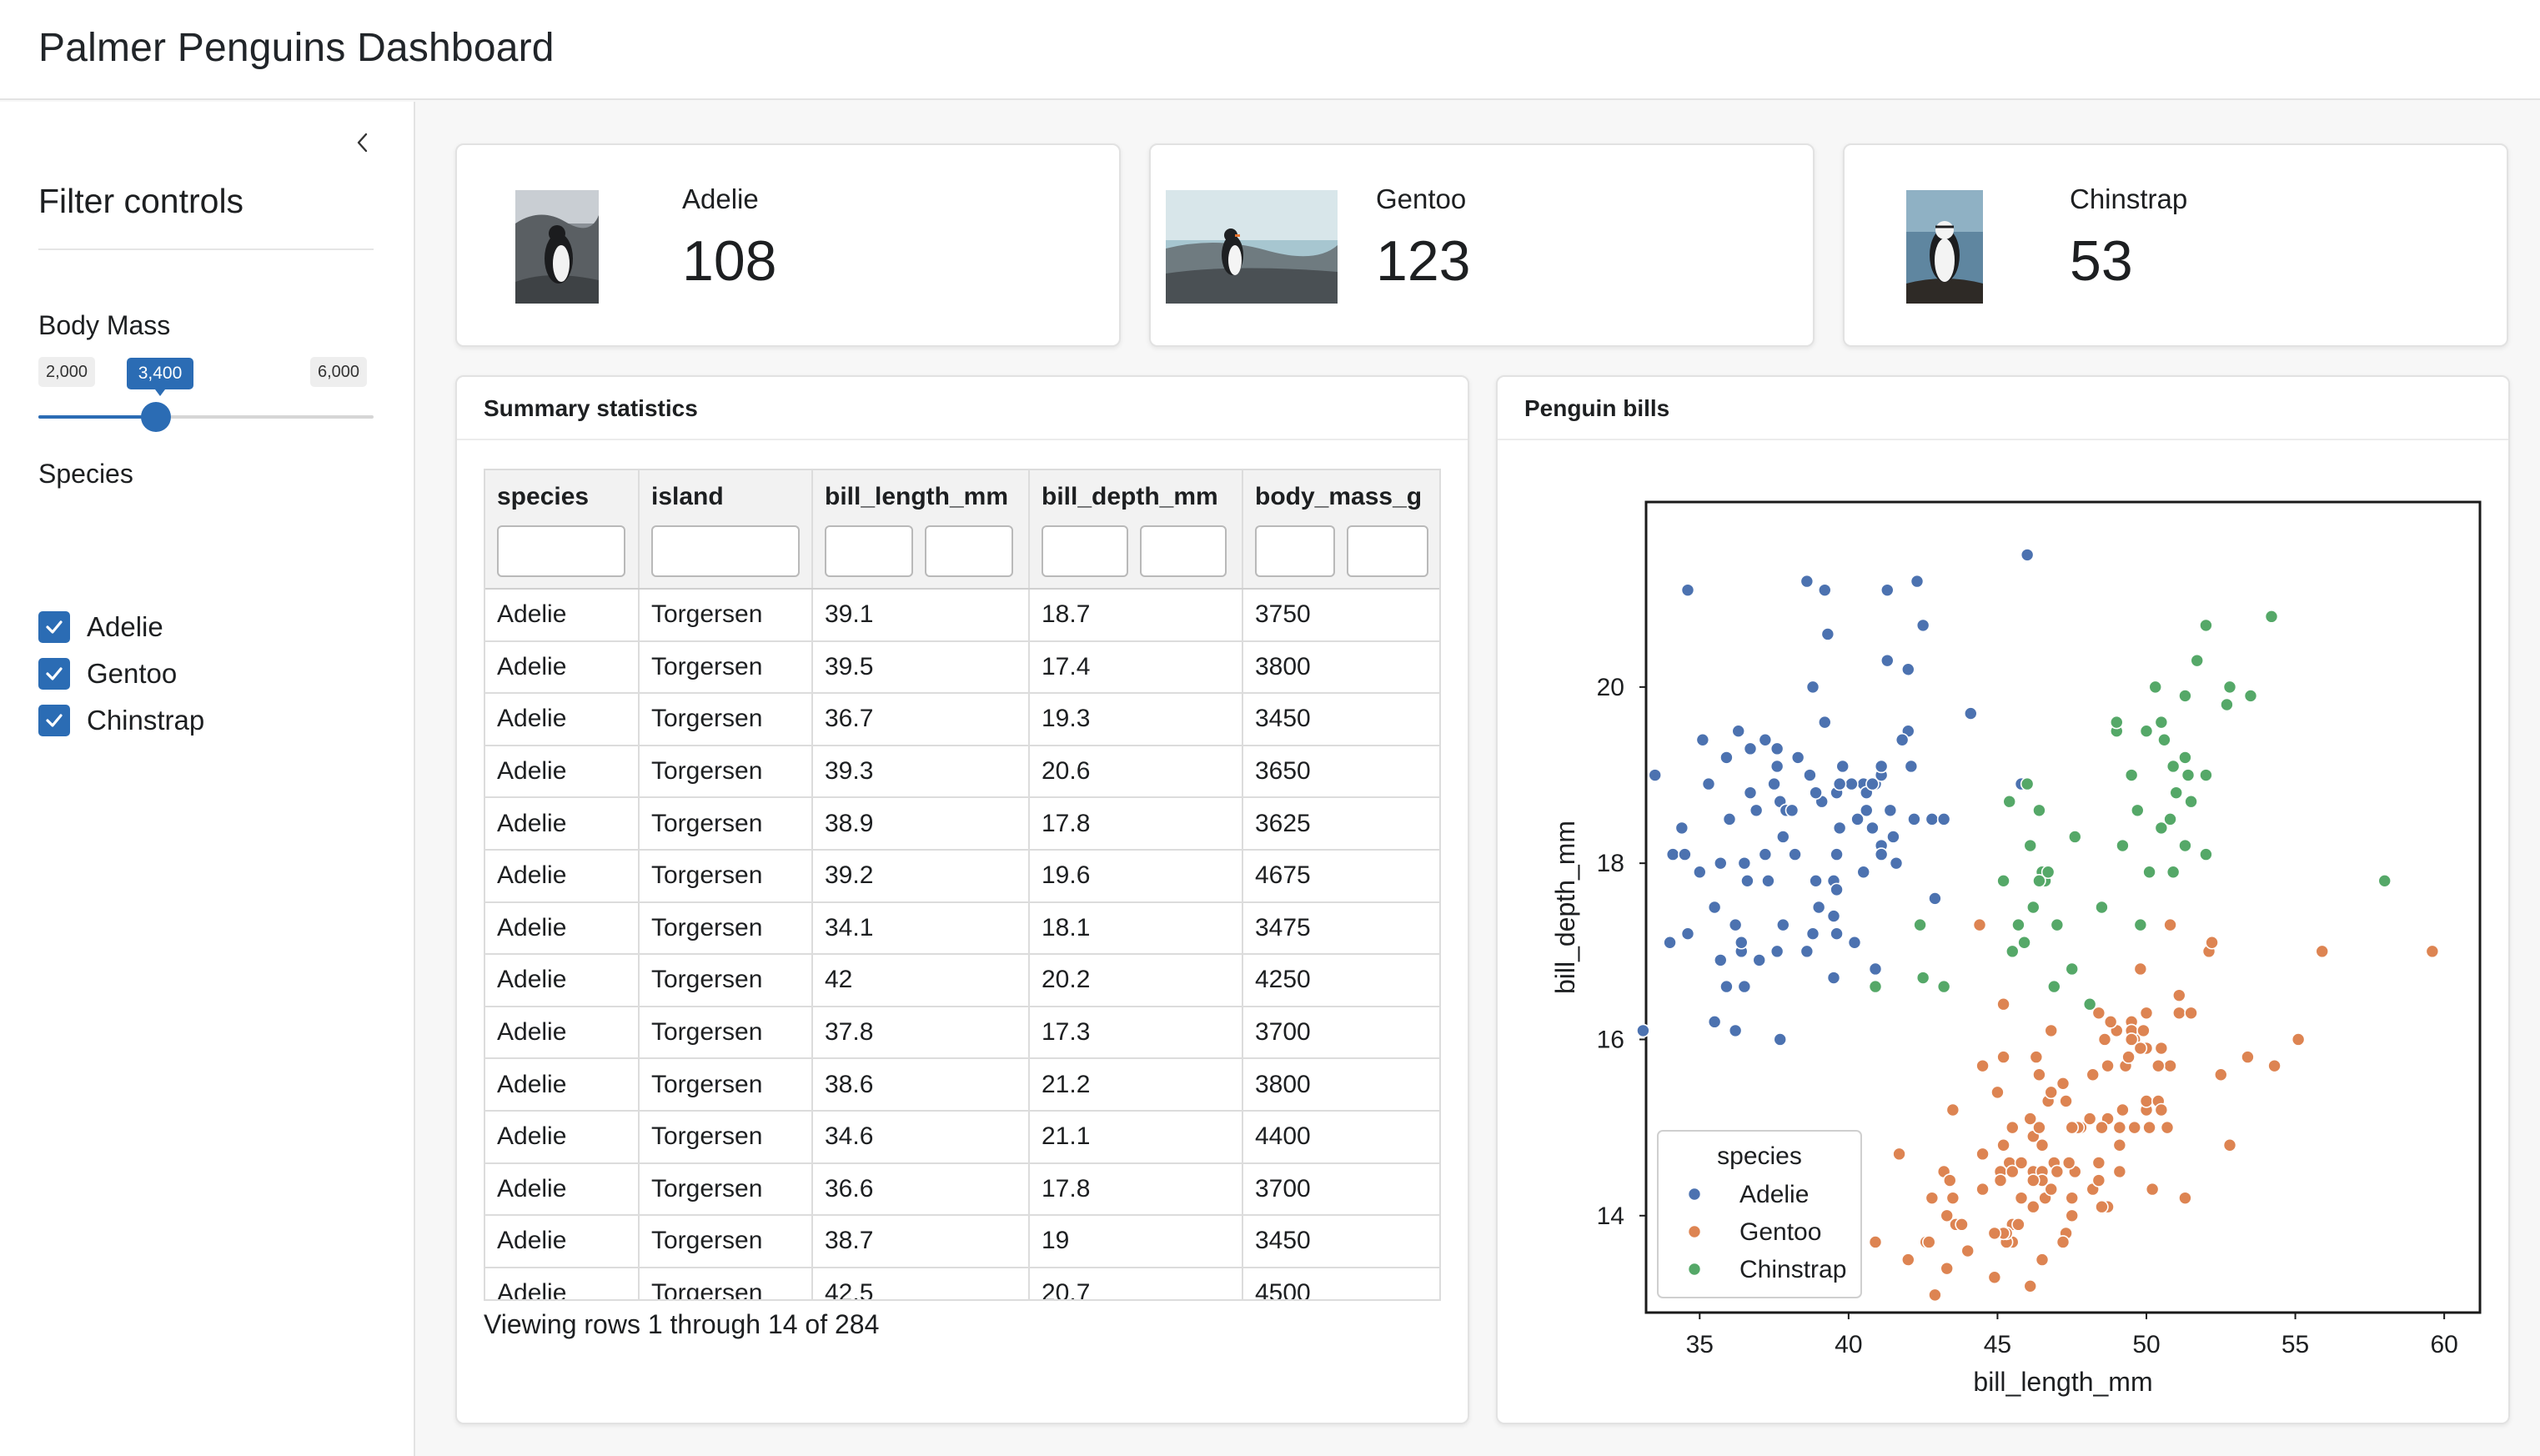  Describe the element at coordinates (1085, 551) in the screenshot. I see `bill-depth-min-input` at that location.